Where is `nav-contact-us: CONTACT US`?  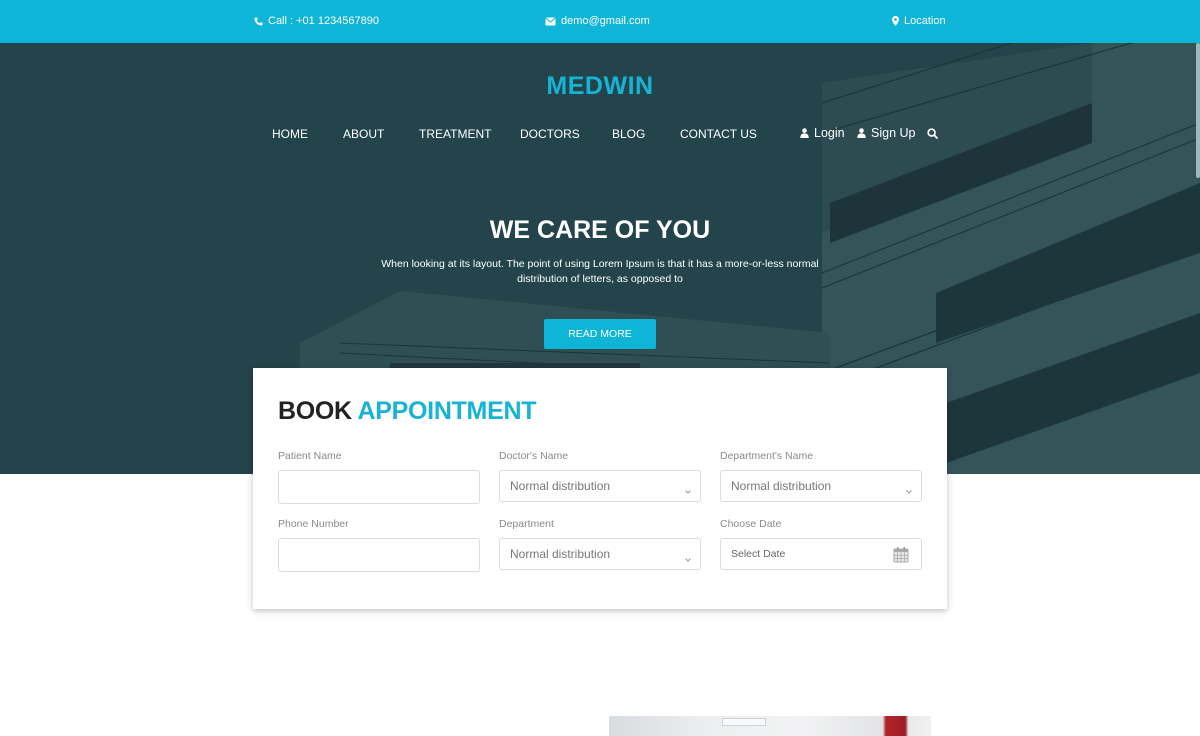 nav-contact-us: CONTACT US is located at coordinates (718, 134).